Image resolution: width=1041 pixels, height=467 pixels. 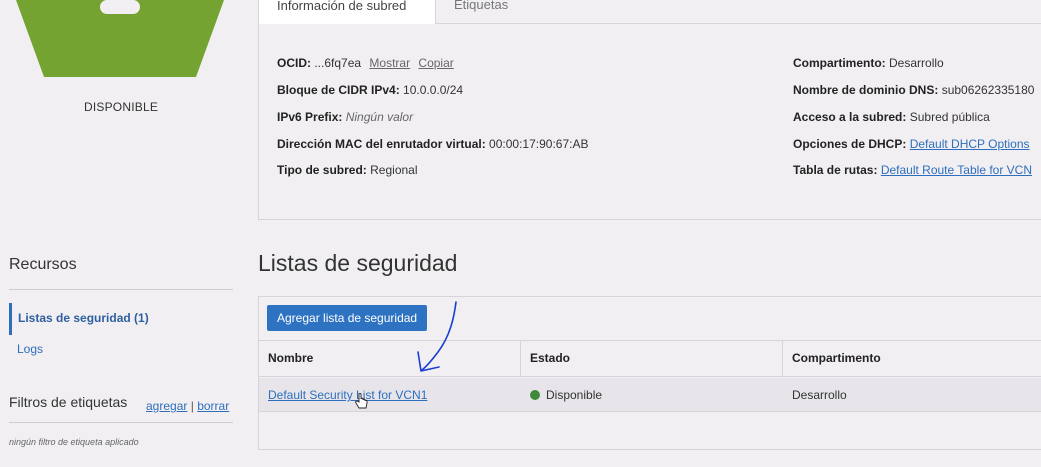 I want to click on ocid-key: OCID:, so click(x=294, y=63).